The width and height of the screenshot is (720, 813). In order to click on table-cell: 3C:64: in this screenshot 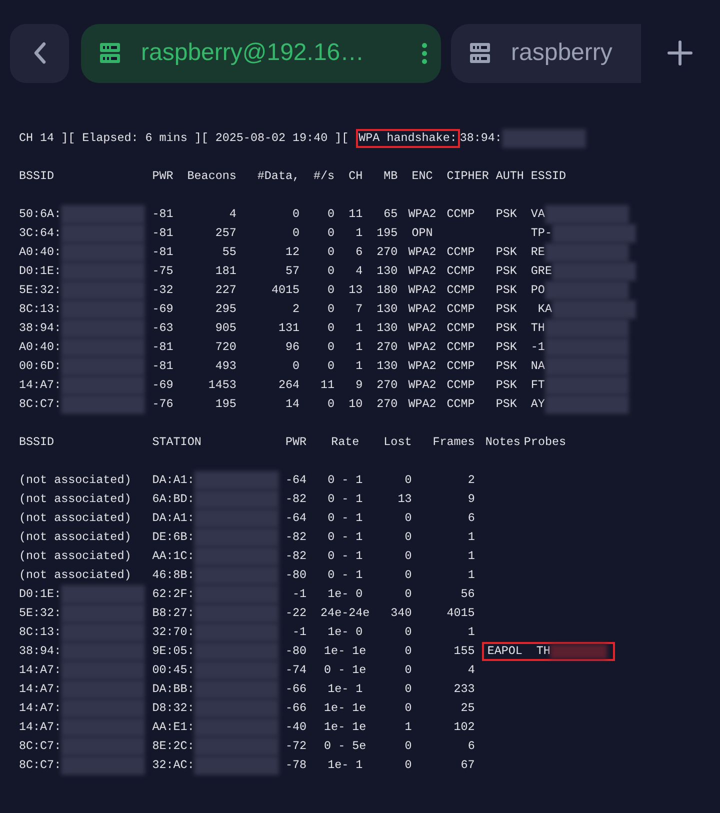, I will do `click(40, 233)`.